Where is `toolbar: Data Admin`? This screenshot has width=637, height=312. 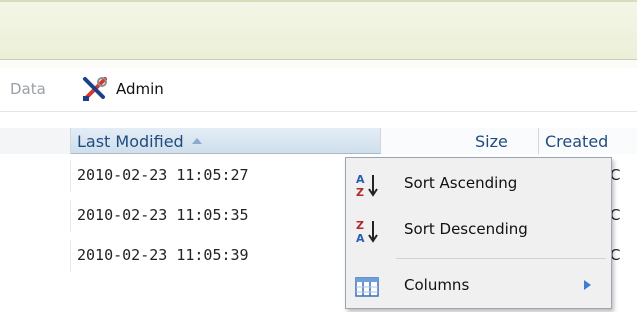
toolbar: Data Admin is located at coordinates (318, 90).